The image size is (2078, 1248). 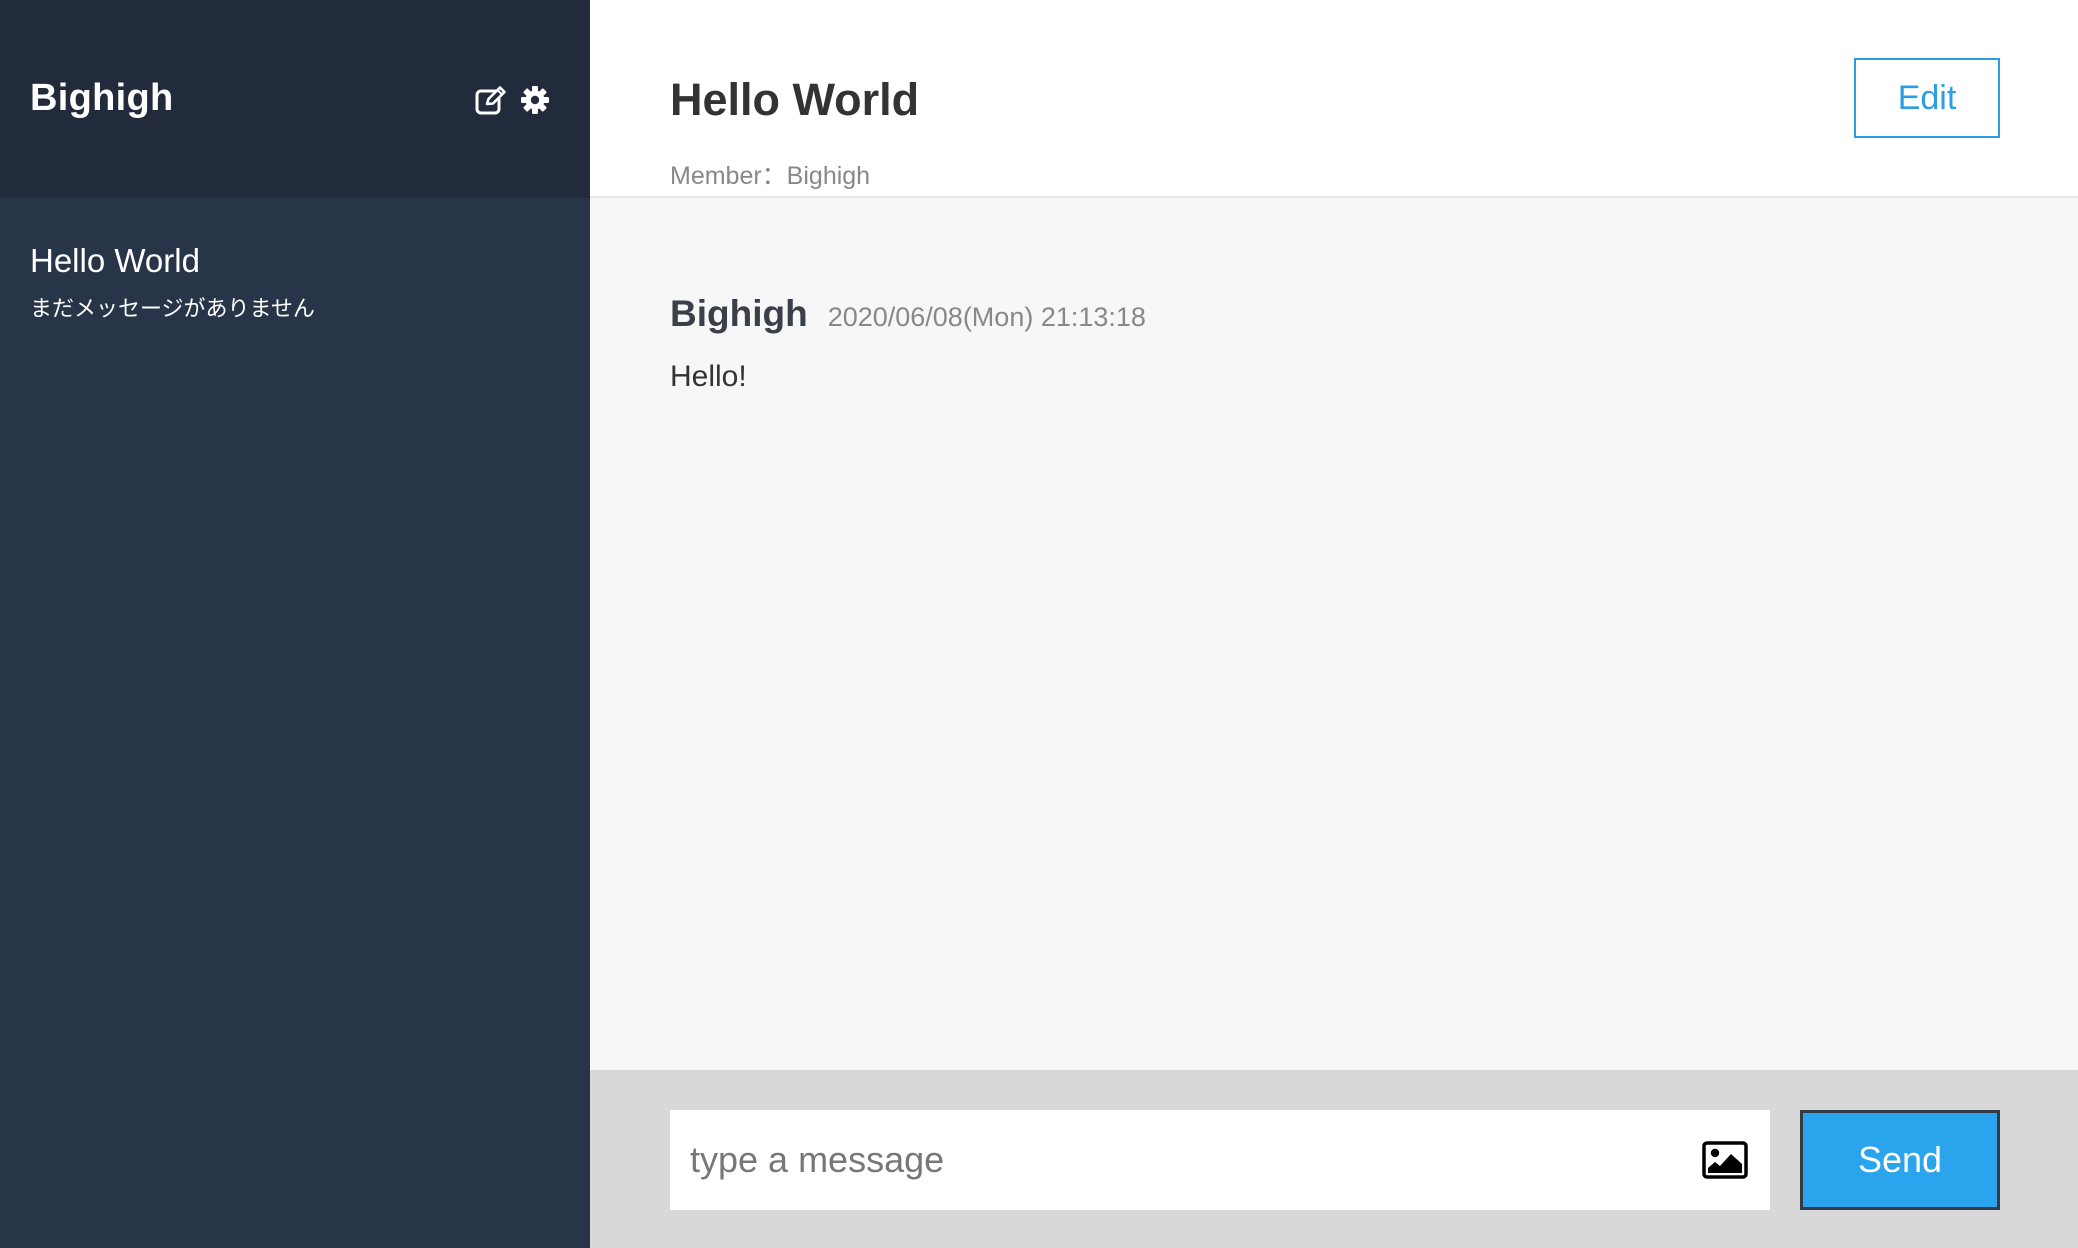 I want to click on user-name: Bighigh, so click(x=102, y=98).